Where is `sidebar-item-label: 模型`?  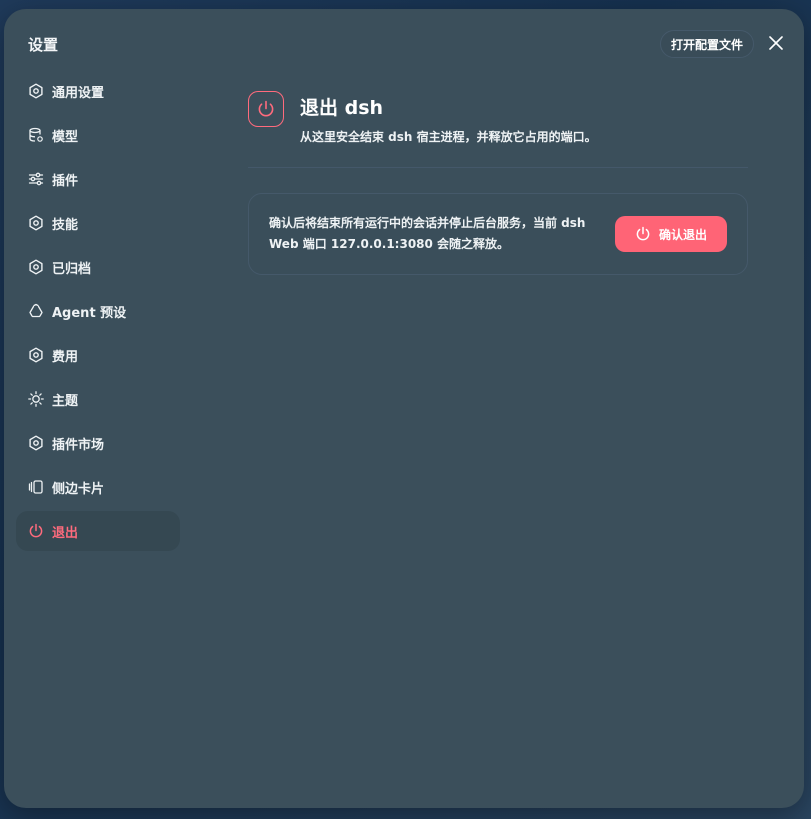 sidebar-item-label: 模型 is located at coordinates (65, 137).